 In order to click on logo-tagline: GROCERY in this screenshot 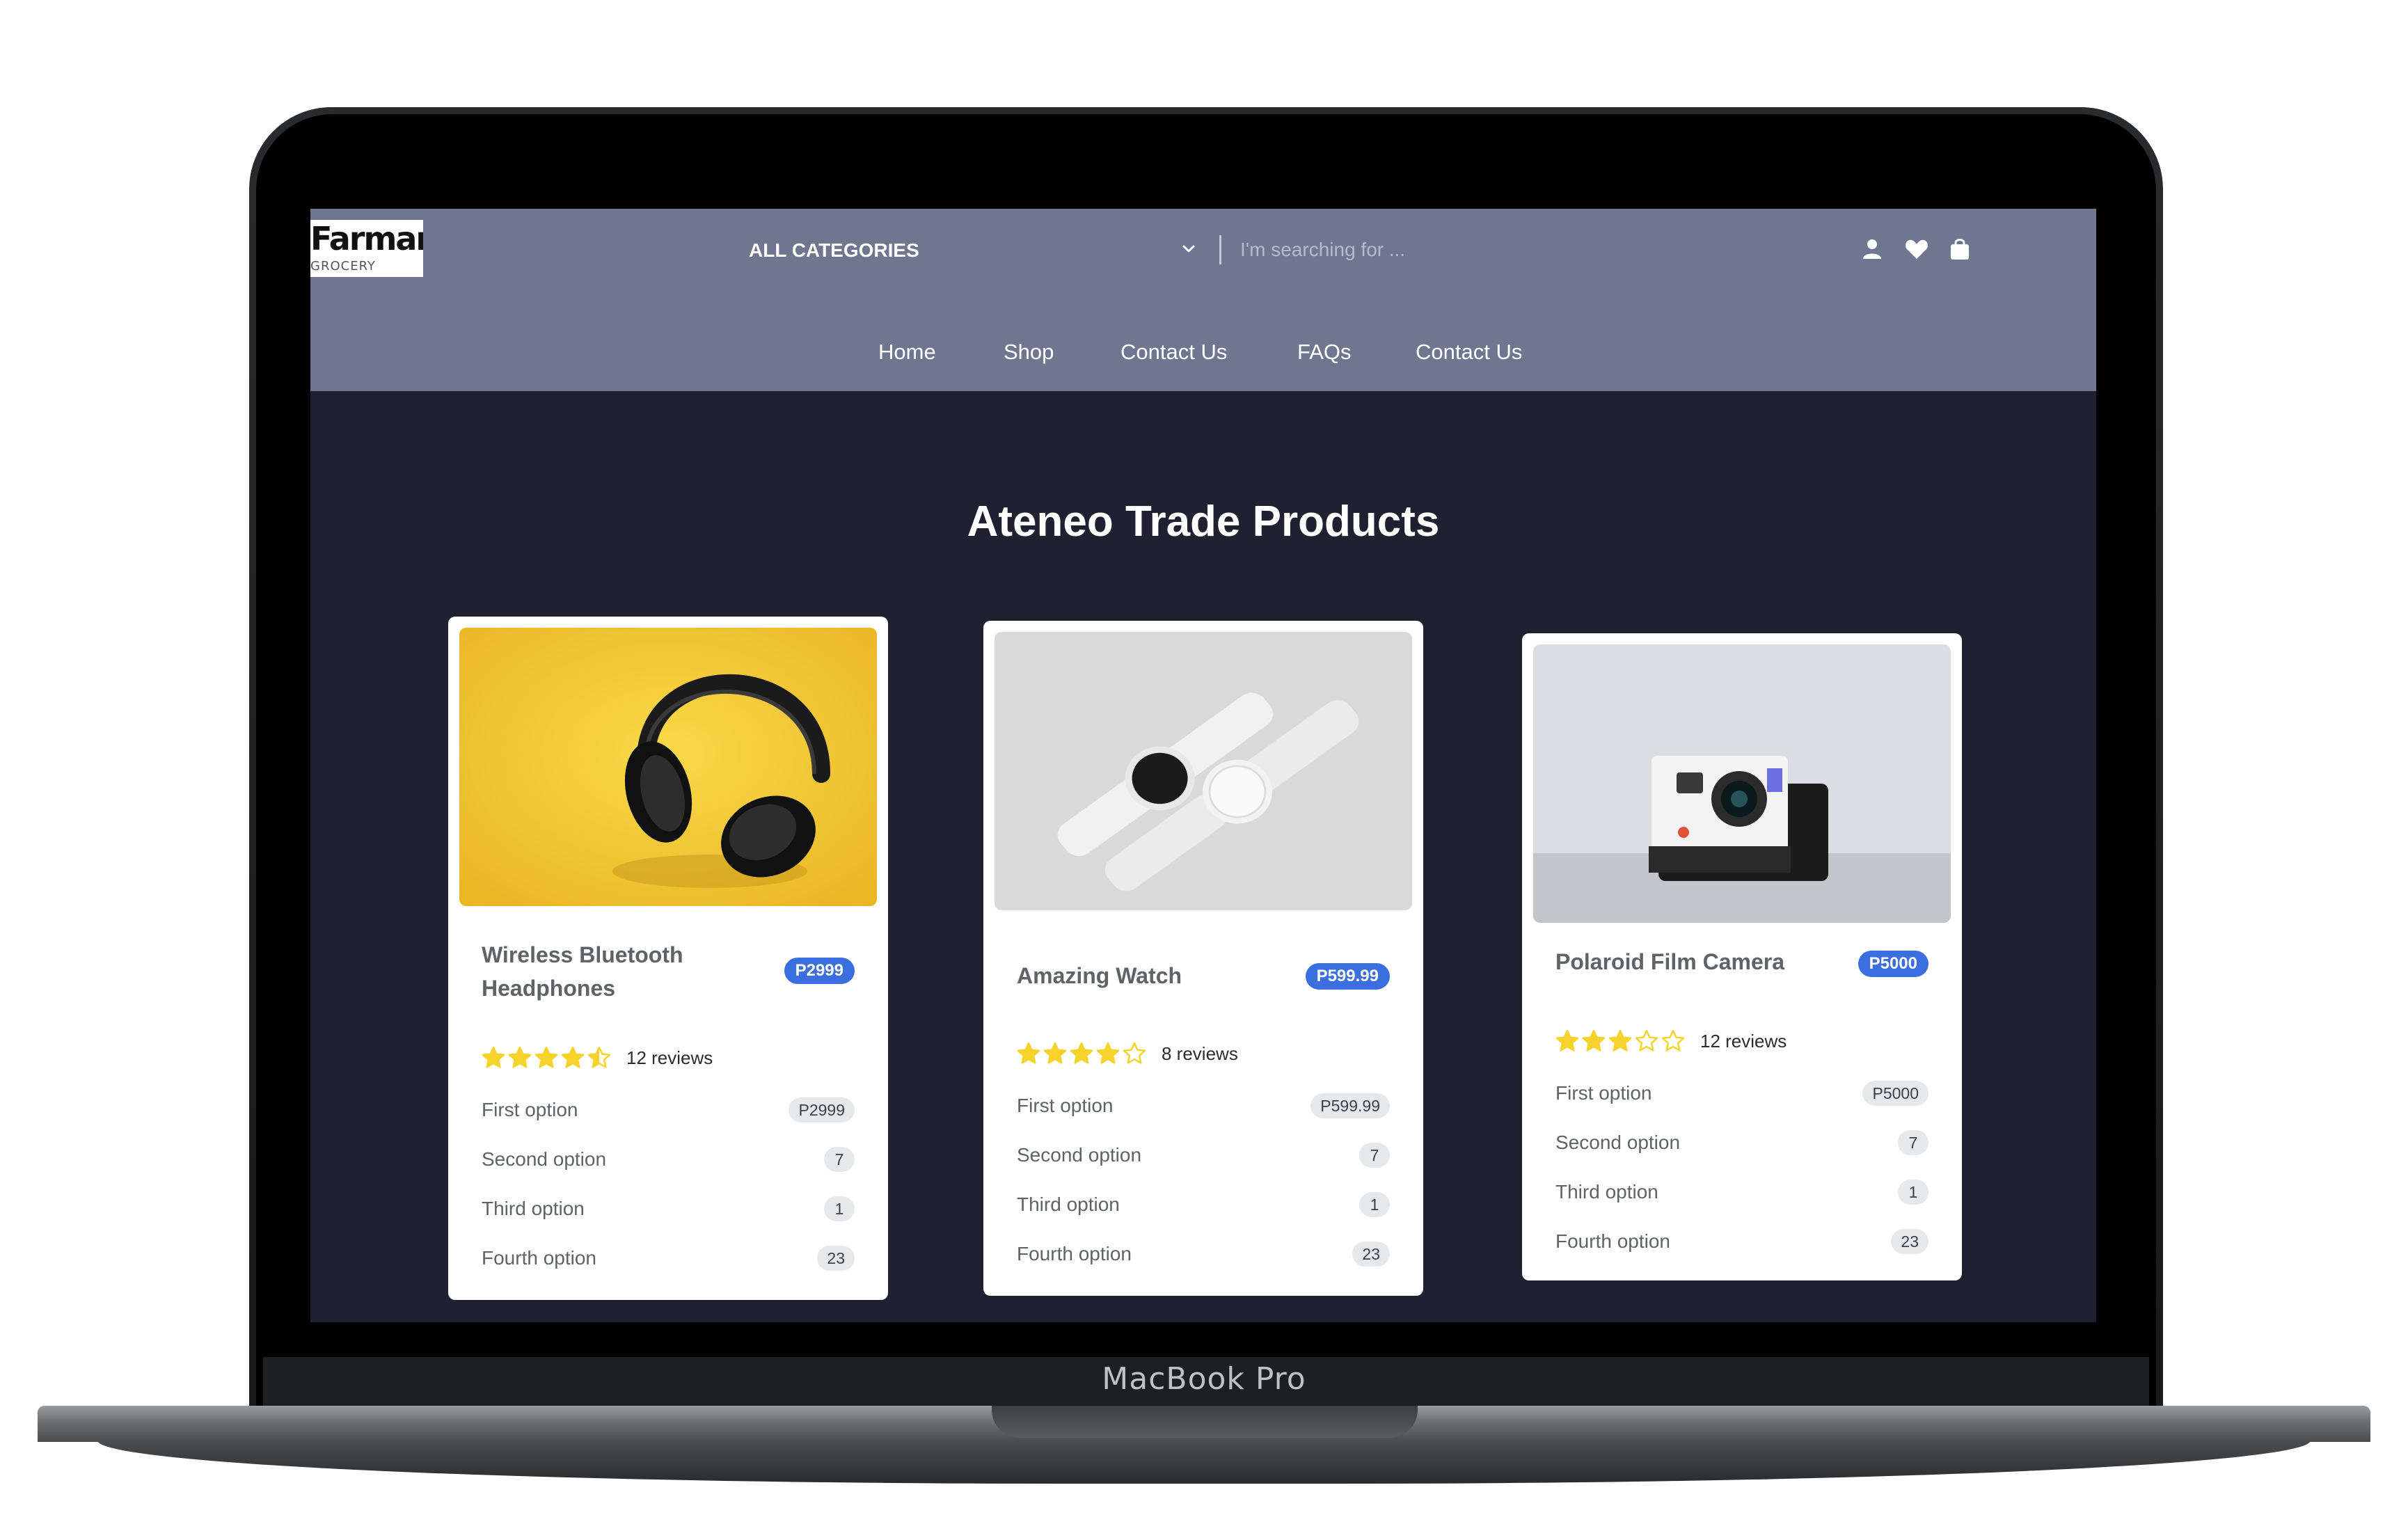, I will do `click(343, 266)`.